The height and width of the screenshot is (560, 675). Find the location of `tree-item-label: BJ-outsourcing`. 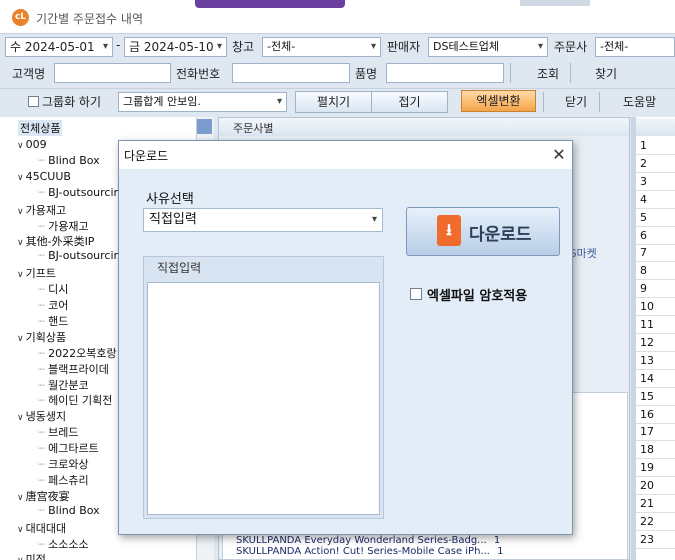

tree-item-label: BJ-outsourcing is located at coordinates (88, 256).